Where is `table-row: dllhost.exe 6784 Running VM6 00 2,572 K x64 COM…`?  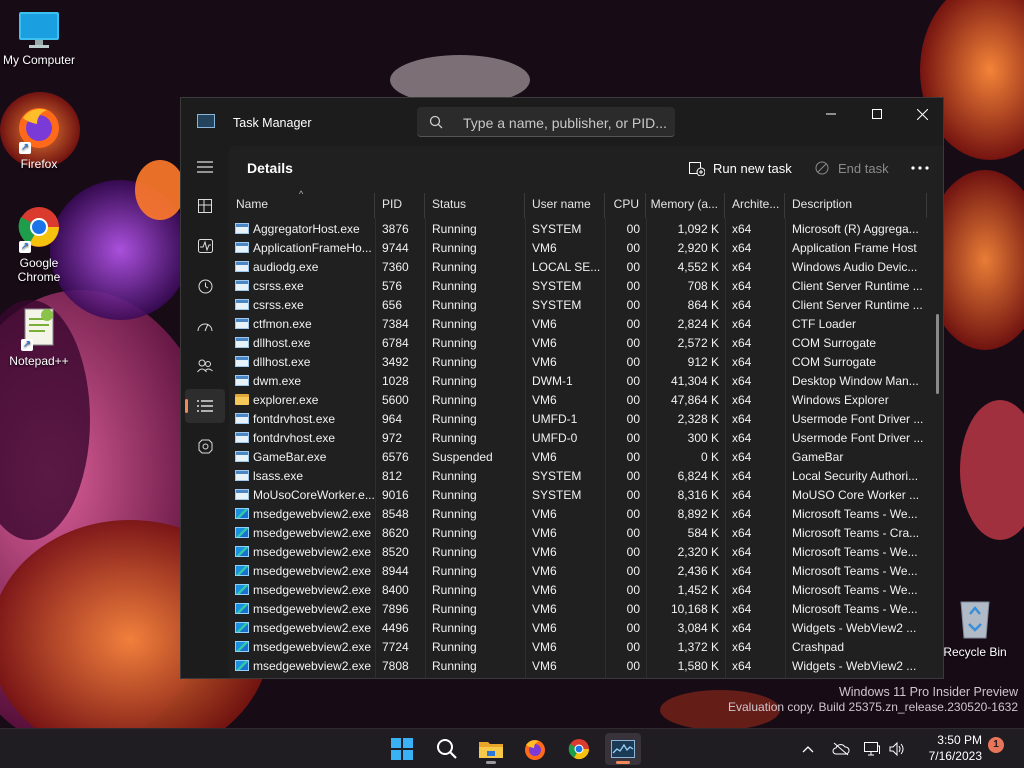 table-row: dllhost.exe 6784 Running VM6 00 2,572 K x64 COM… is located at coordinates (579, 343).